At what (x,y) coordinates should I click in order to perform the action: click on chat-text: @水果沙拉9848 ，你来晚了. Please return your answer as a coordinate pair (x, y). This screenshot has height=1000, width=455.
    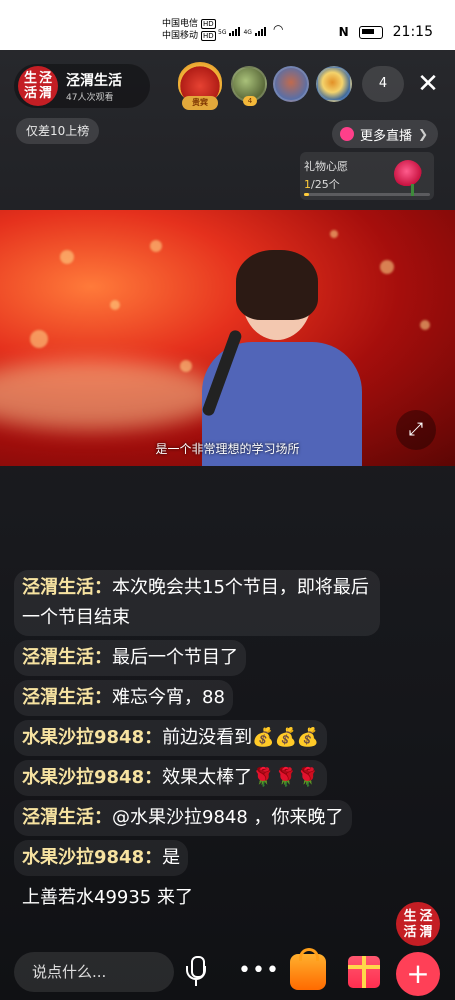
    Looking at the image, I should click on (228, 817).